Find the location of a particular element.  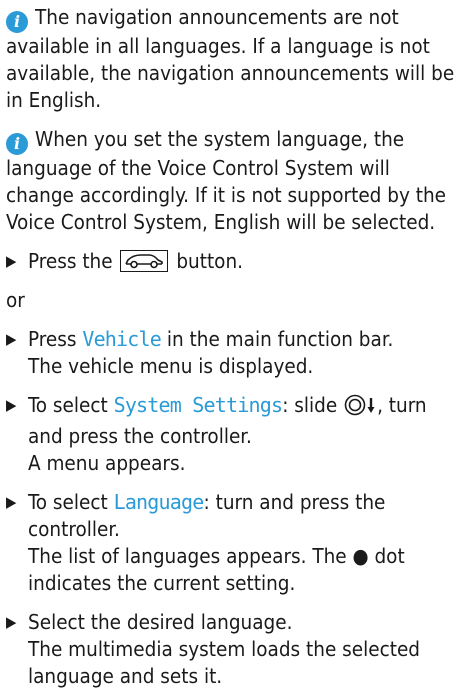

car-icon is located at coordinates (144, 261).